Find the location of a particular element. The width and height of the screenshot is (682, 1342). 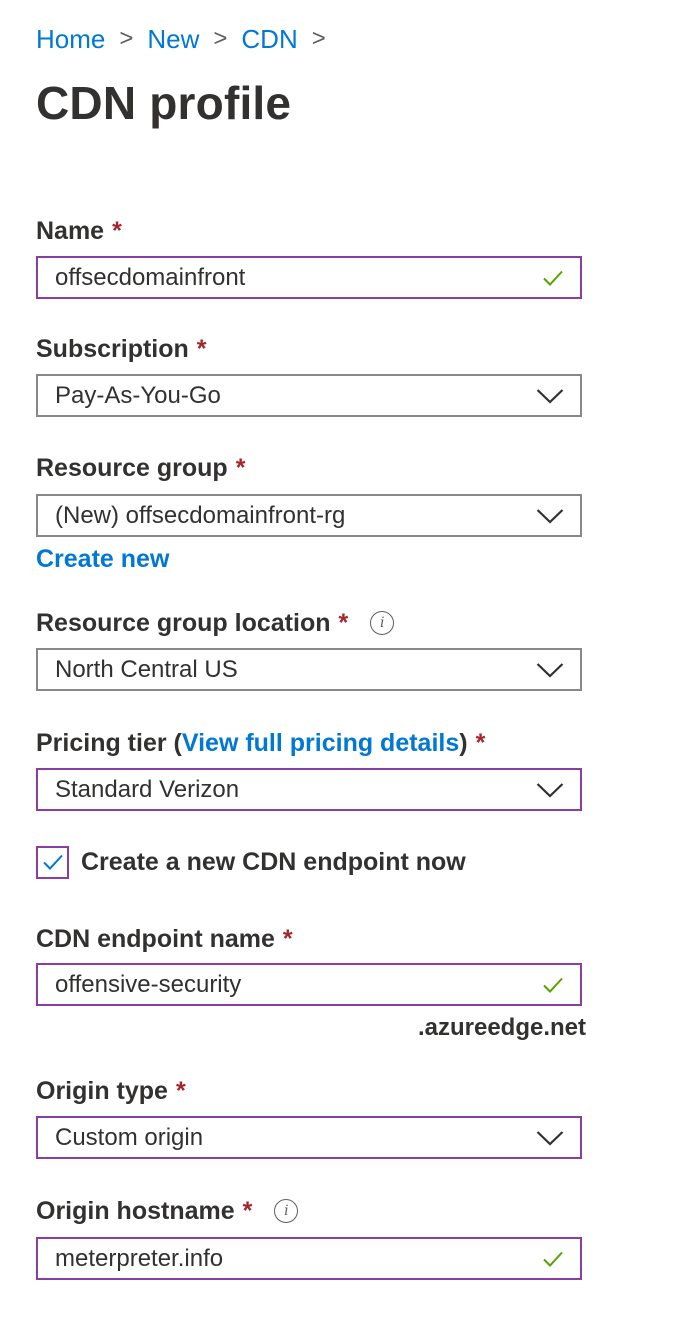

subscription-label: Subscription * is located at coordinates (121, 349).